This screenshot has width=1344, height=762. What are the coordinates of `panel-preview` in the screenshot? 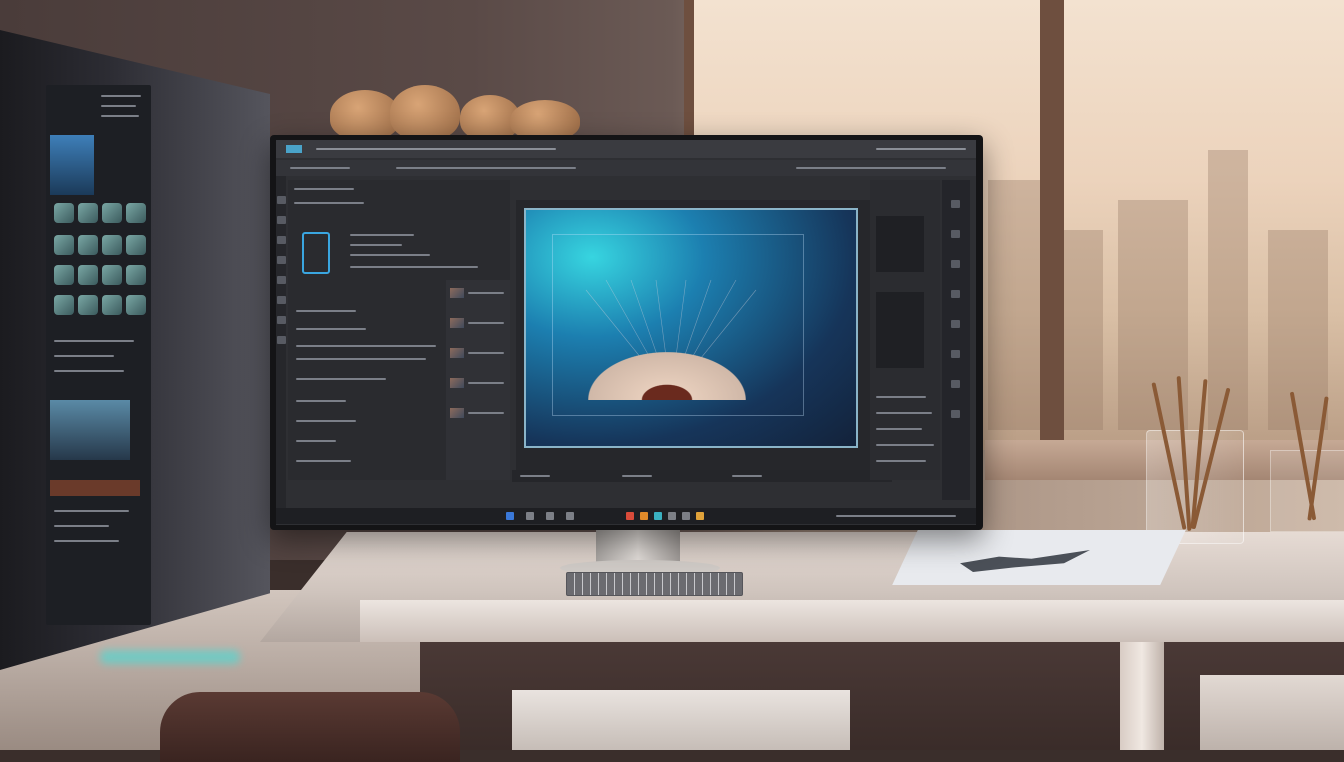 It's located at (900, 330).